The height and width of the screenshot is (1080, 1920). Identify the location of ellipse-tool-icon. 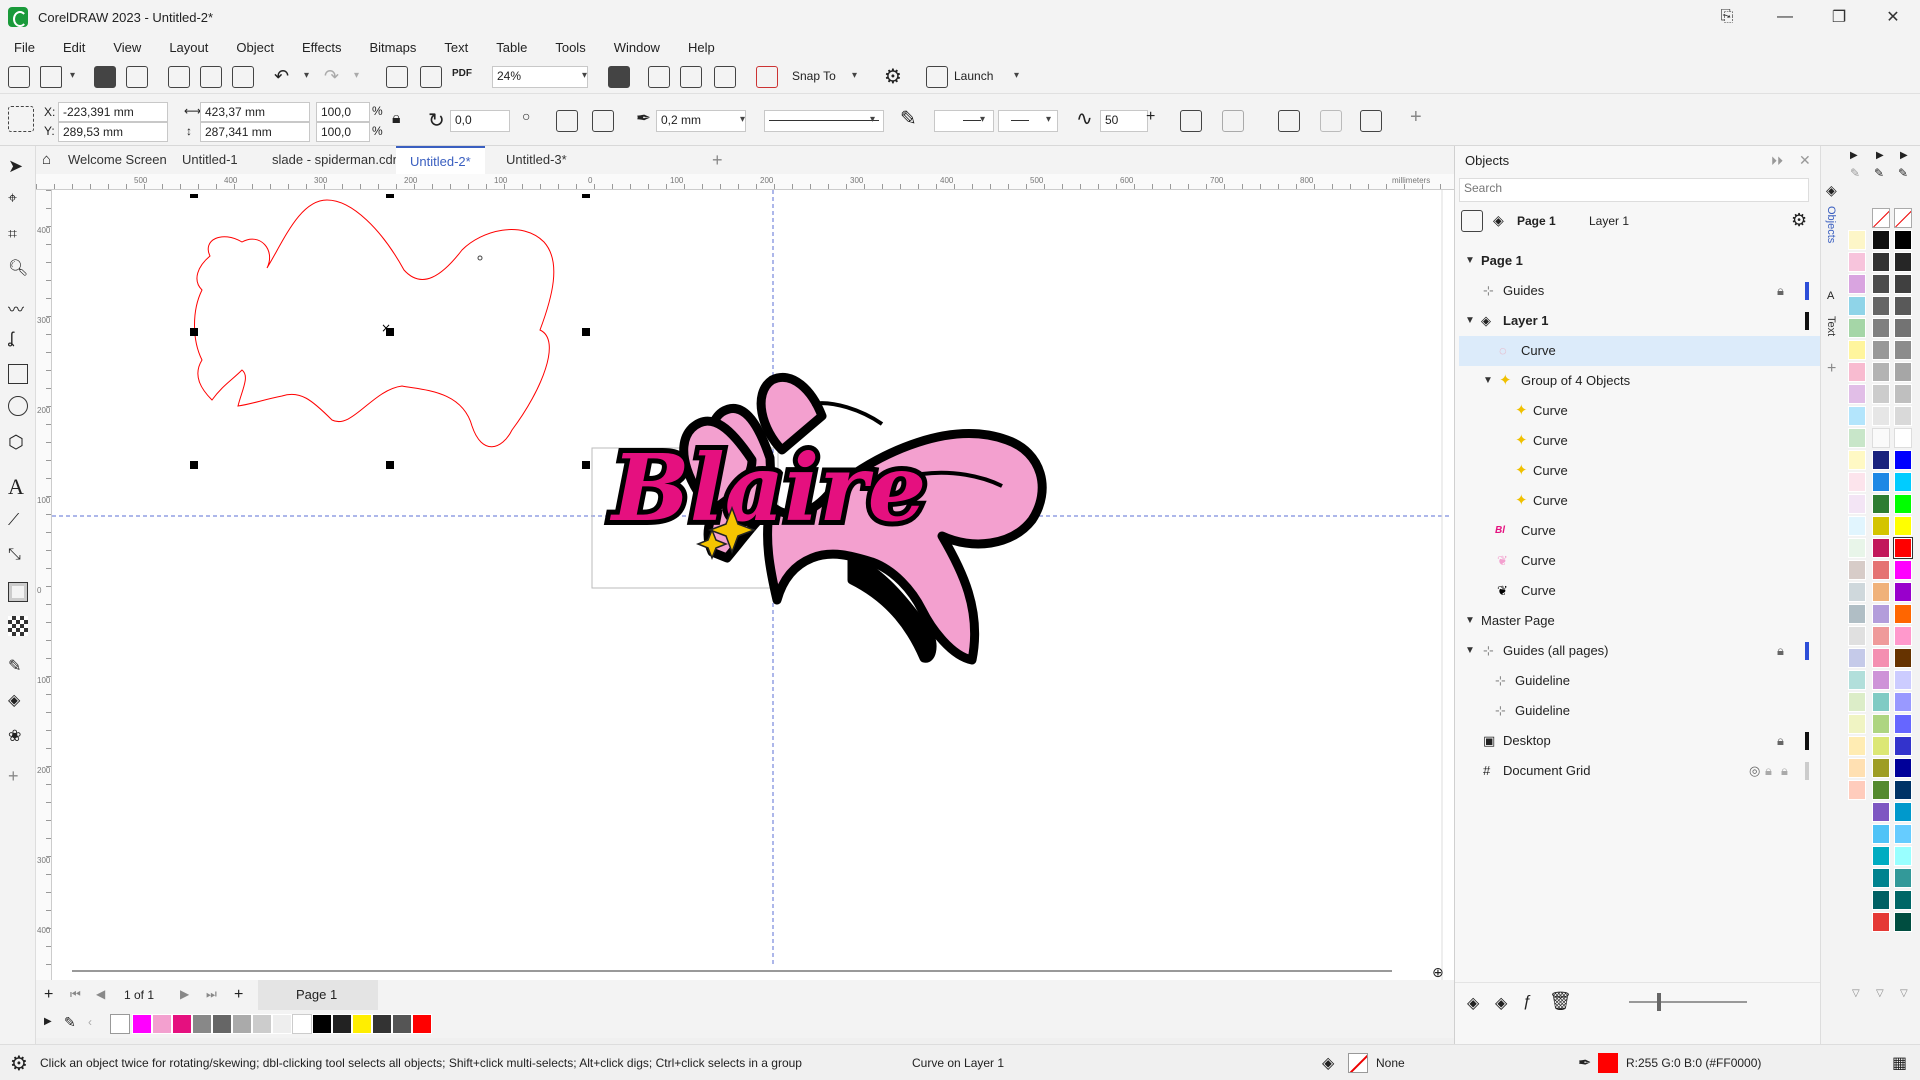
(18, 406).